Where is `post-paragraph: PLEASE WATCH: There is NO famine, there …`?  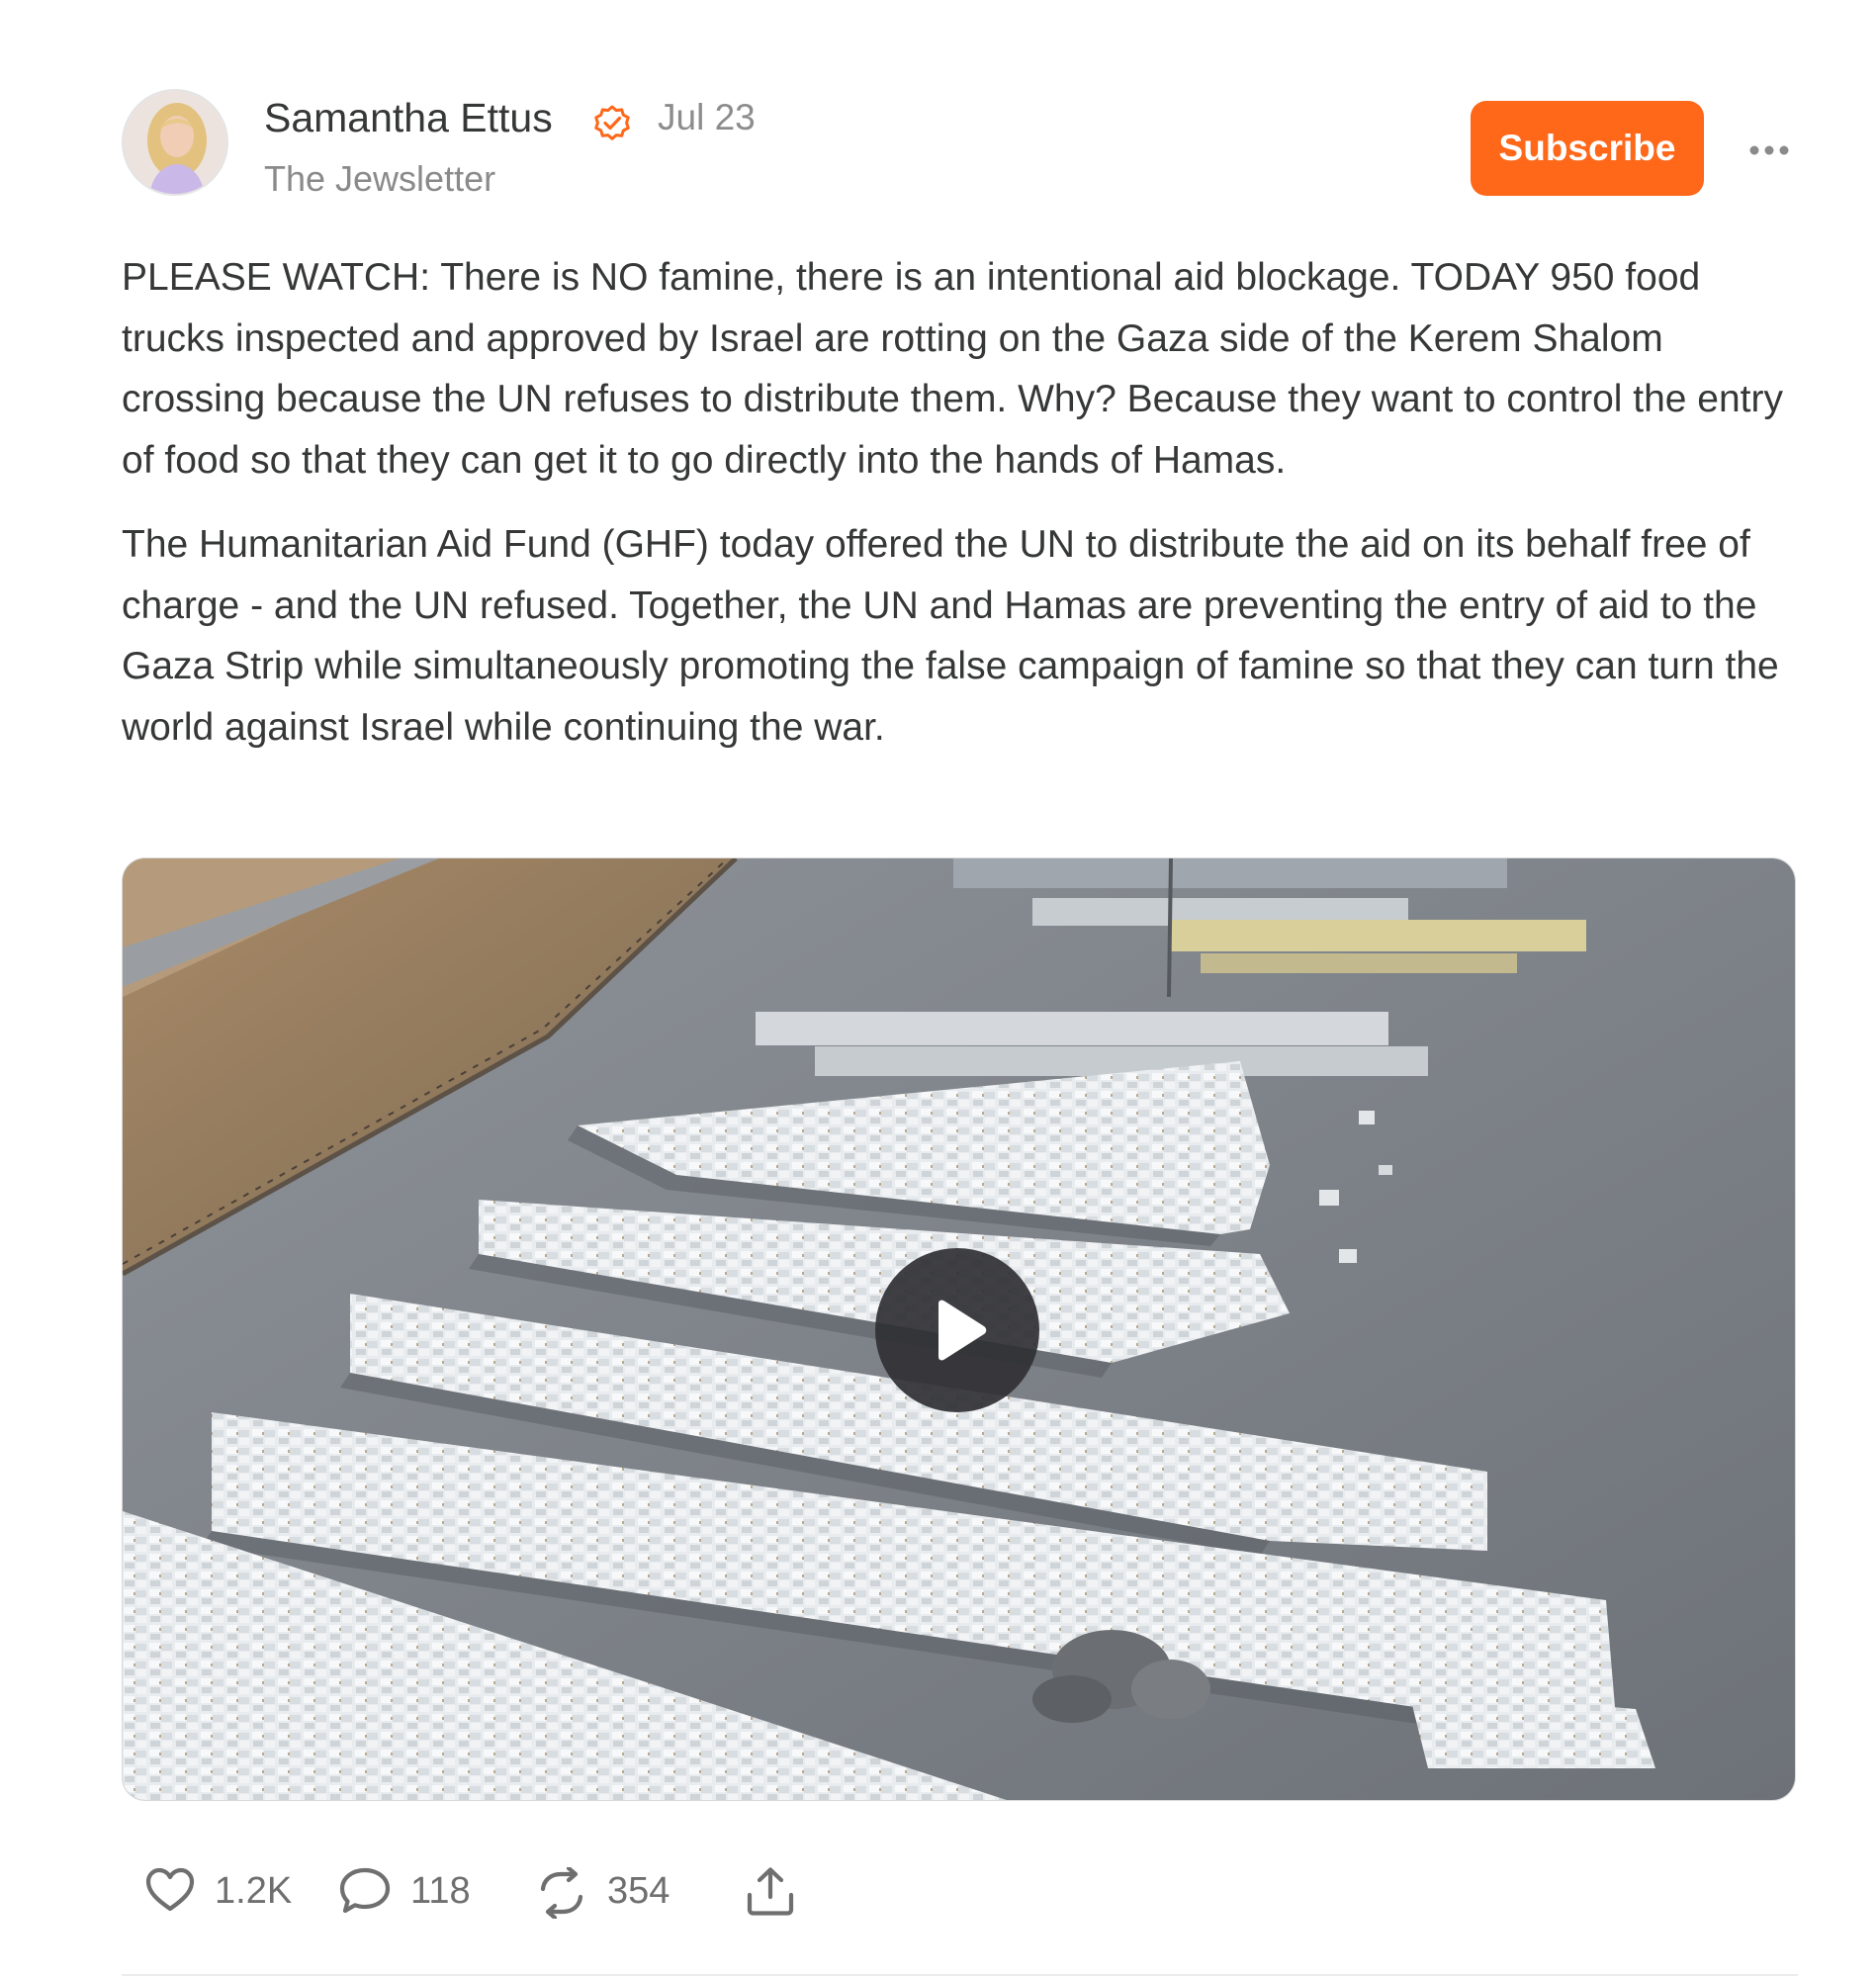
post-paragraph: PLEASE WATCH: There is NO famine, there … is located at coordinates (953, 369).